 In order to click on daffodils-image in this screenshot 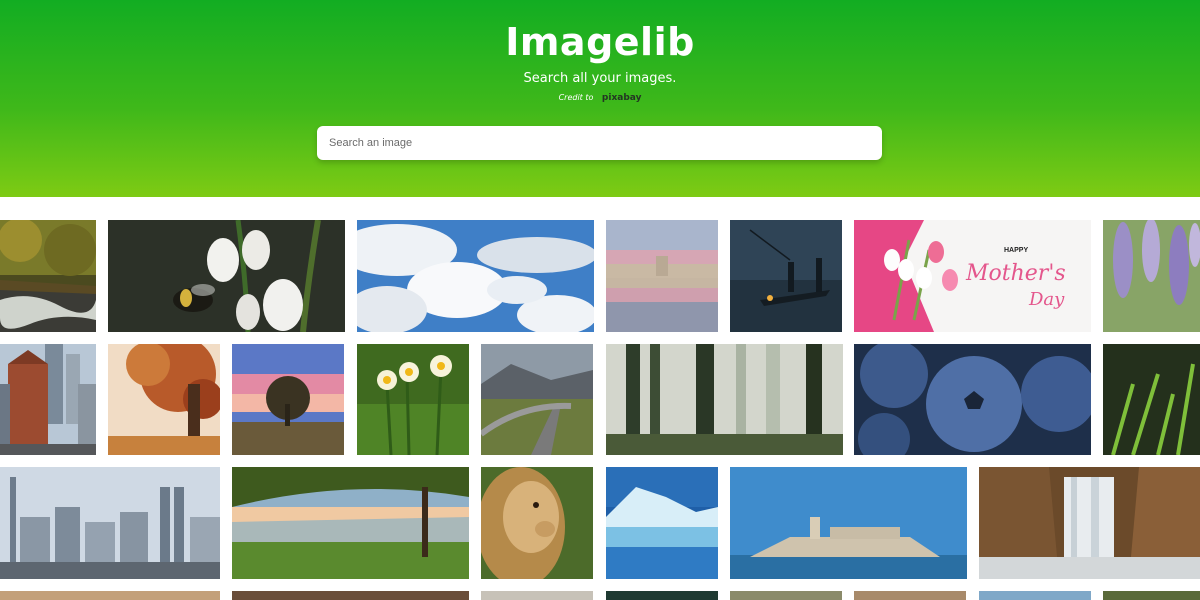, I will do `click(413, 399)`.